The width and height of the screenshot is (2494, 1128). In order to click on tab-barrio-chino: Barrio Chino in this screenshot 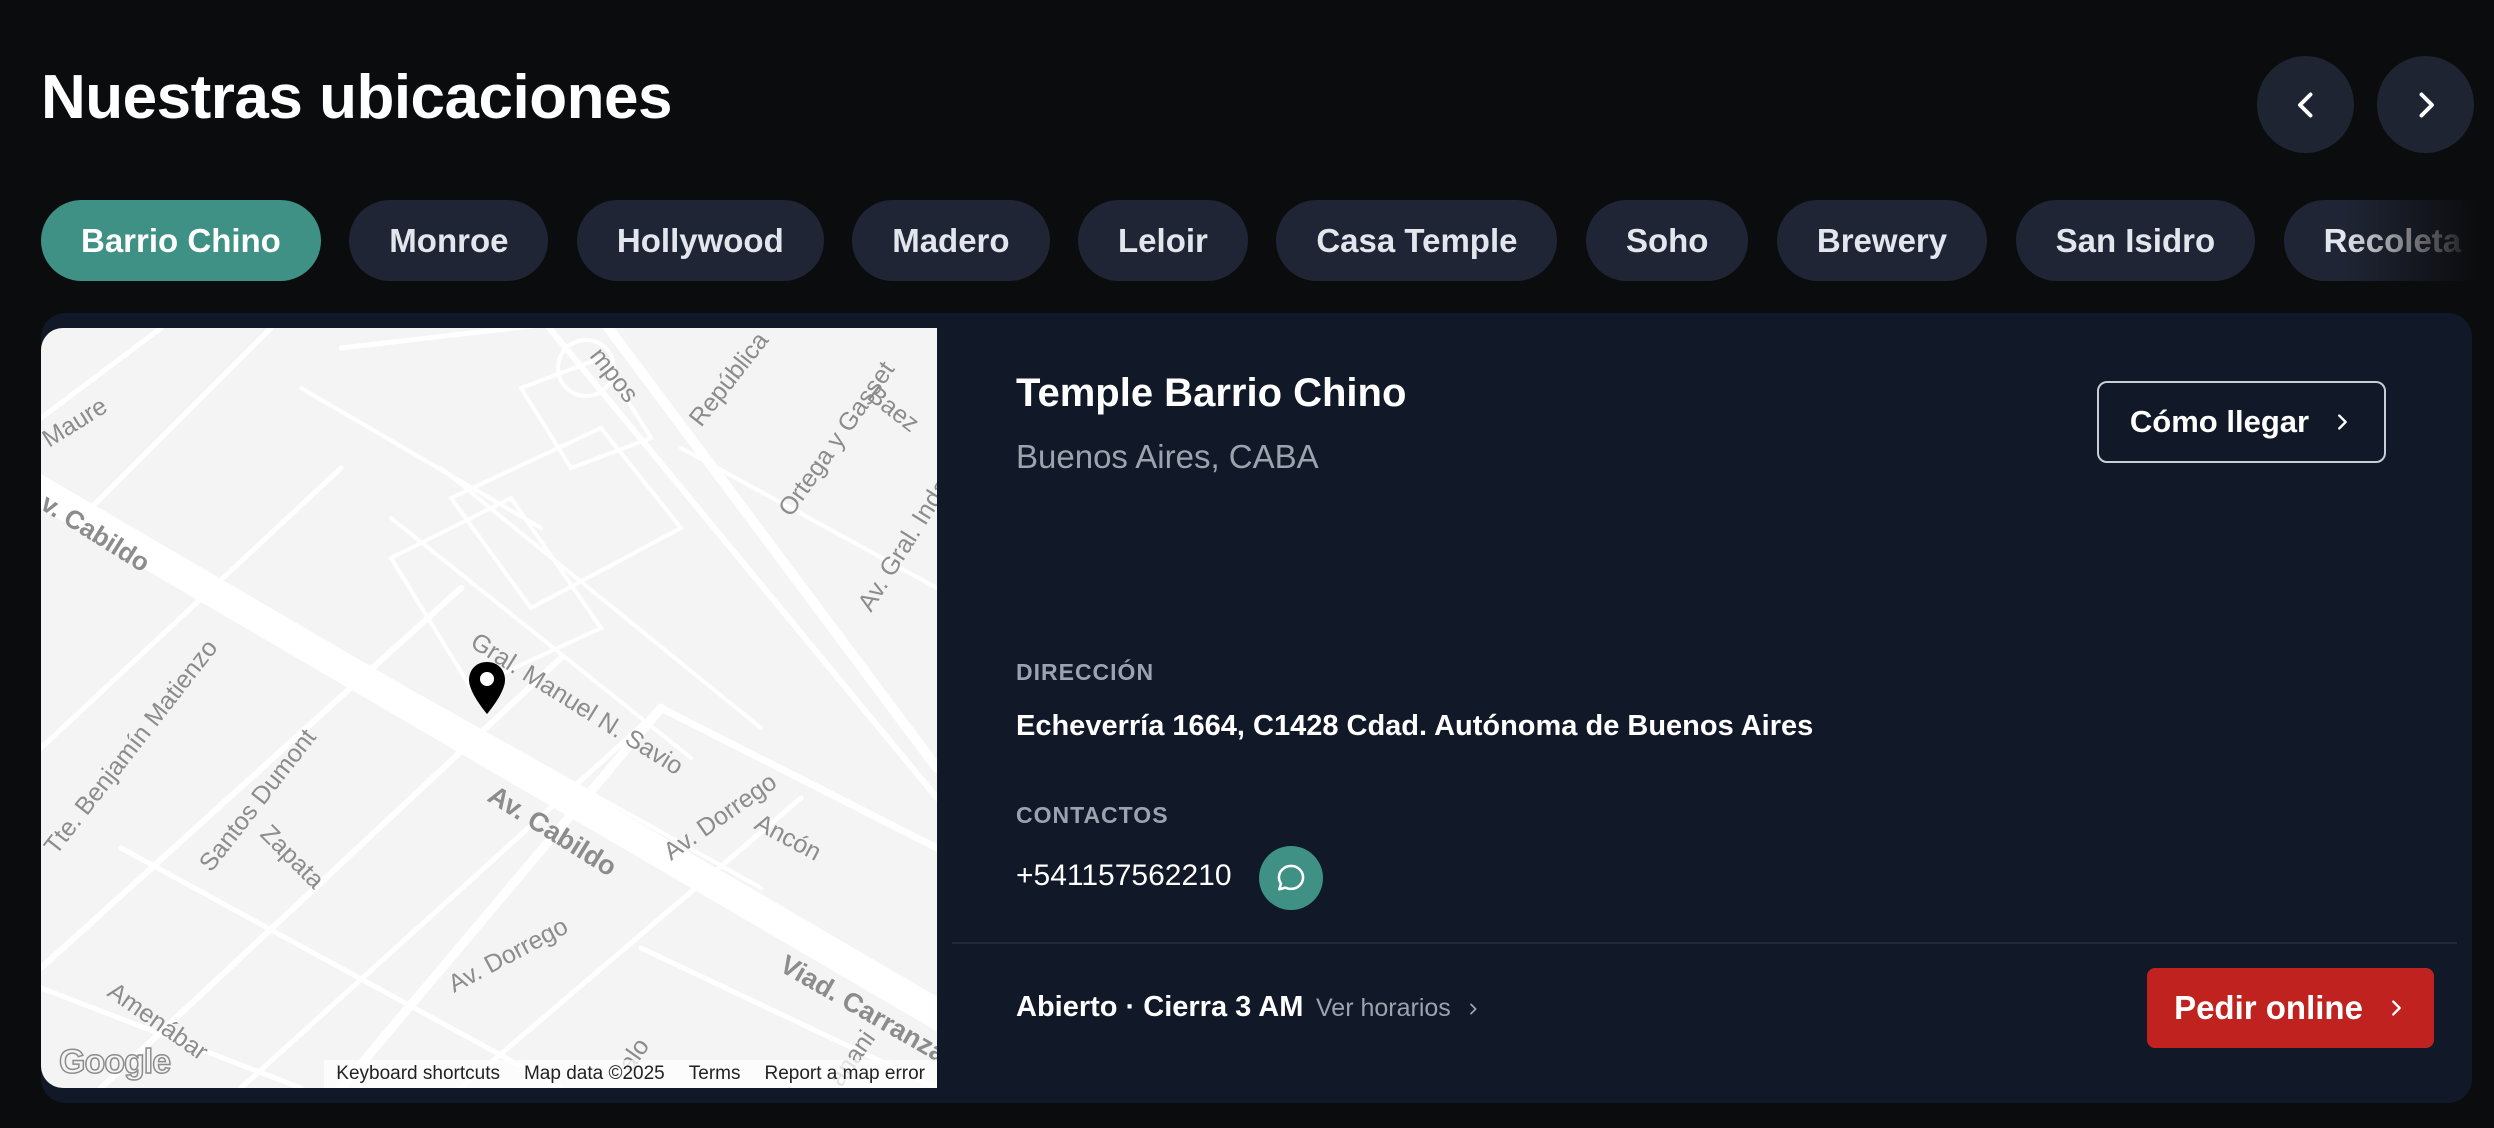, I will do `click(181, 240)`.